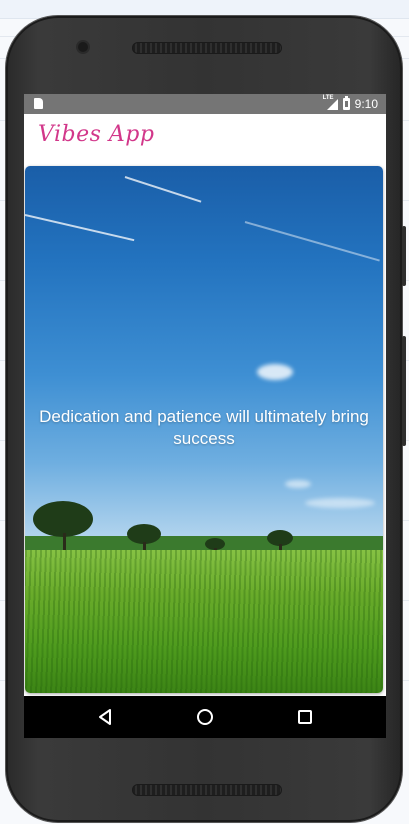  Describe the element at coordinates (404, 256) in the screenshot. I see `volume-button` at that location.